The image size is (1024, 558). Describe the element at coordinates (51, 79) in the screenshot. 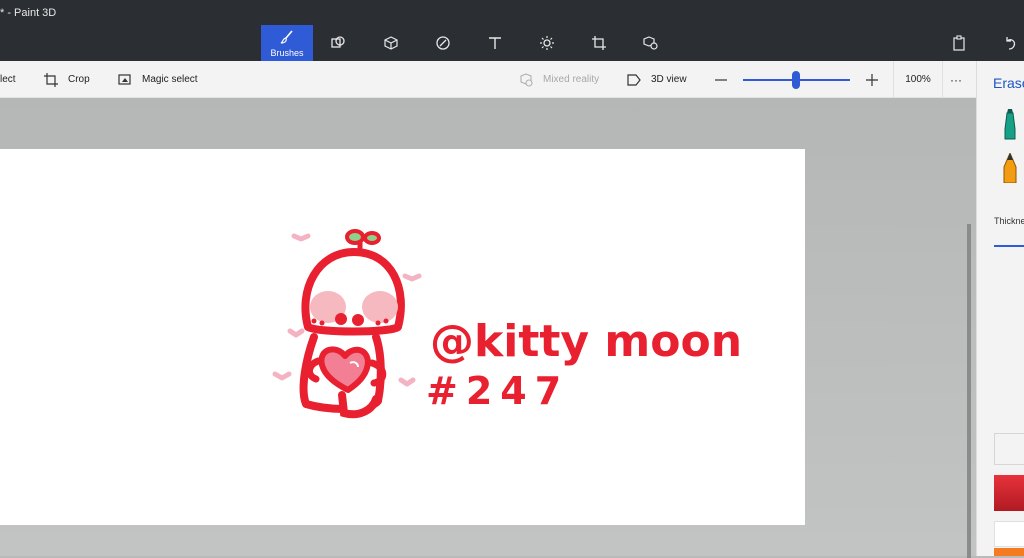

I see `crop-icon` at that location.